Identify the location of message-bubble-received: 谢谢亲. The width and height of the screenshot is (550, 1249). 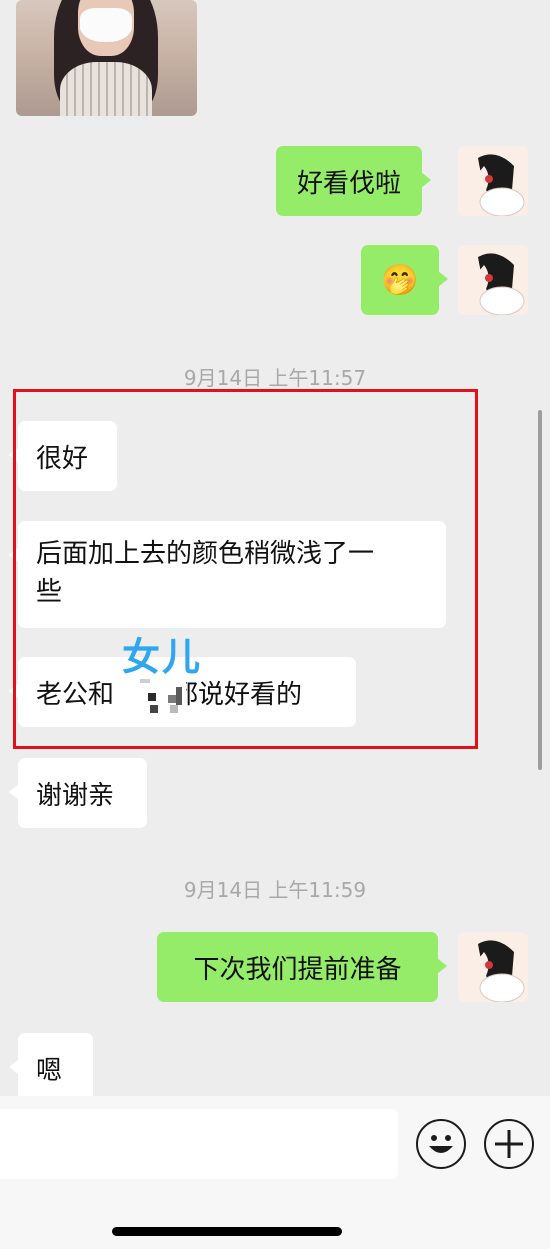
(78, 793).